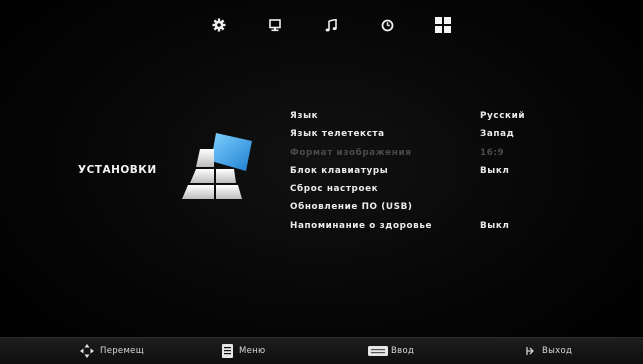 This screenshot has height=364, width=643. Describe the element at coordinates (530, 351) in the screenshot. I see `exit-key-icon` at that location.